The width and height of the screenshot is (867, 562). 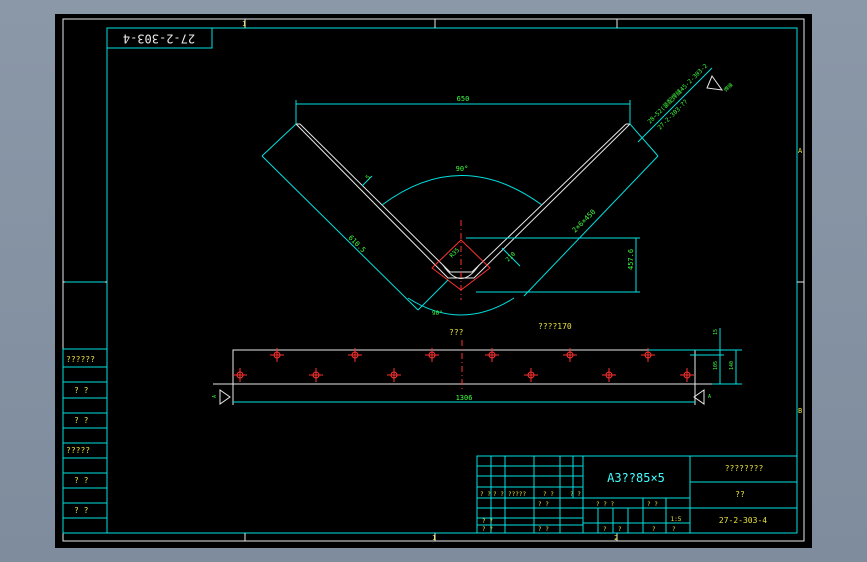 What do you see at coordinates (616, 538) in the screenshot?
I see `border-label-bottom-right: 2` at bounding box center [616, 538].